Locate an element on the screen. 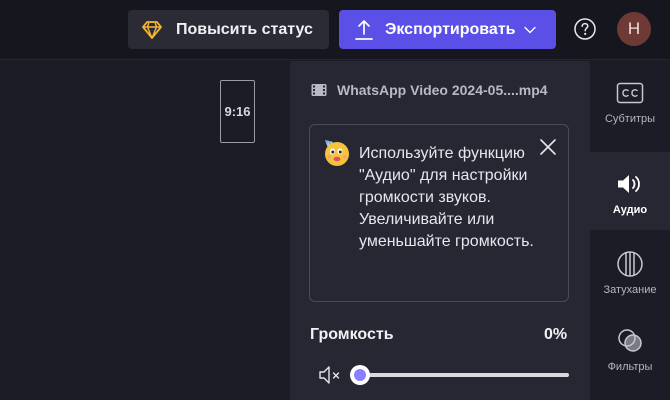 This screenshot has height=400, width=670. aspect-ratio-button: 9:16 is located at coordinates (237, 111).